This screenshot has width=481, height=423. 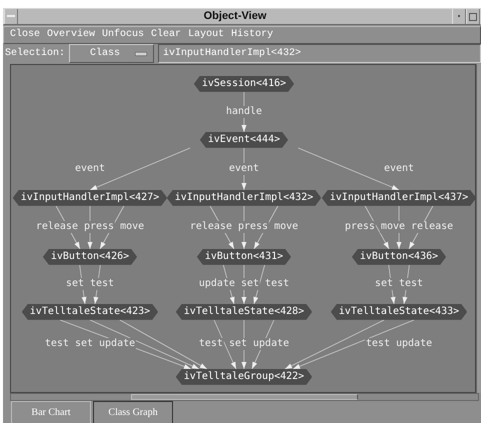 I want to click on graph-node: ivEvent<444>, so click(x=244, y=140).